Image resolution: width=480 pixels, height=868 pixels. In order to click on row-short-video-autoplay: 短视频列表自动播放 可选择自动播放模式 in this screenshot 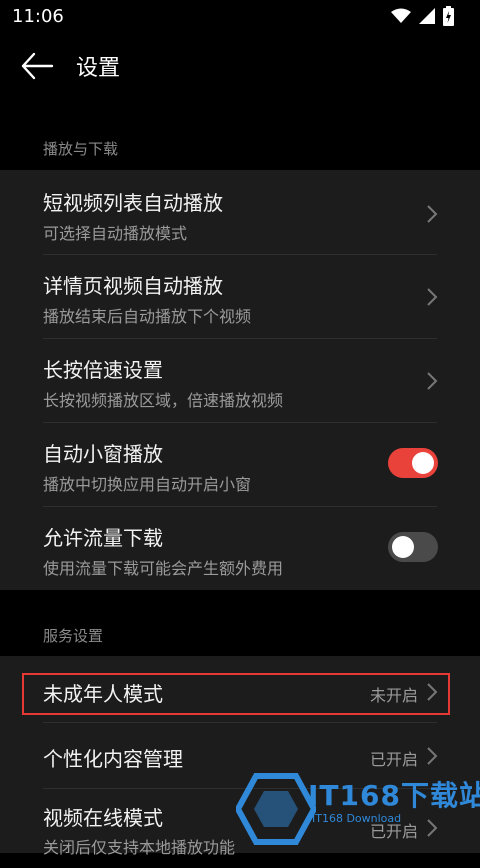, I will do `click(240, 212)`.